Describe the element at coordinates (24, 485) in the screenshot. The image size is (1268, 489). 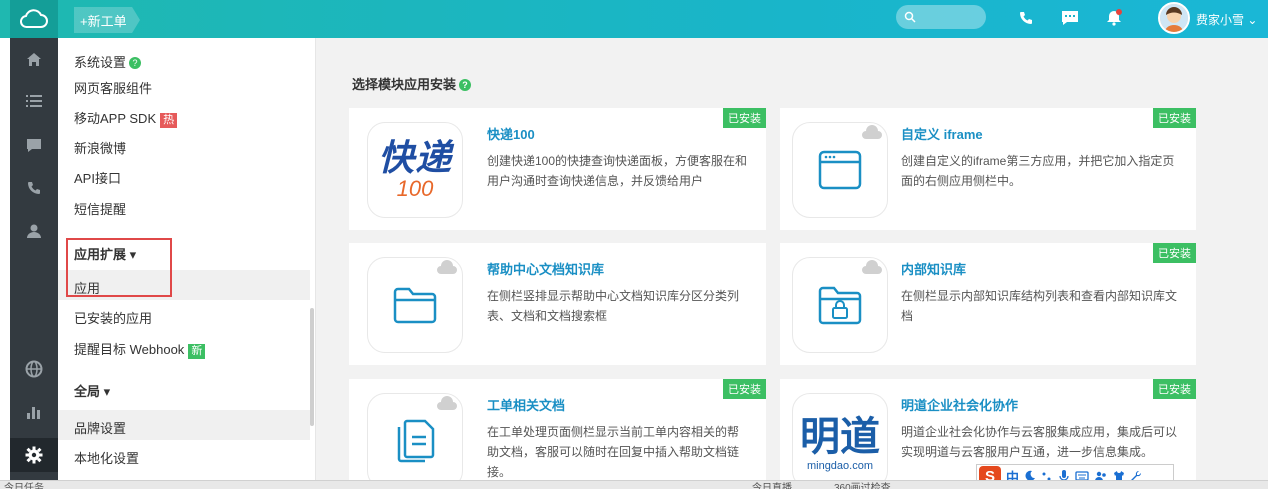
I see `status-left-text: 今日任务` at that location.